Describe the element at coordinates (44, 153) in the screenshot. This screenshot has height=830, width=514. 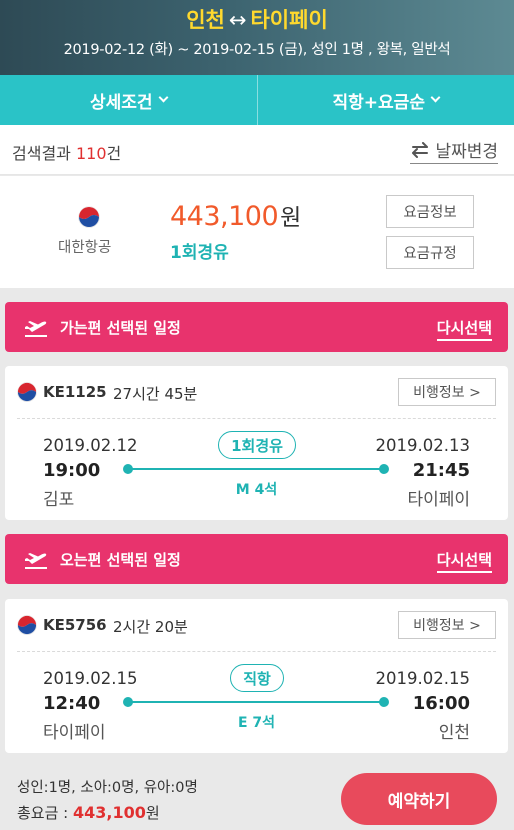
I see `result-count-prefix: 검색결과` at that location.